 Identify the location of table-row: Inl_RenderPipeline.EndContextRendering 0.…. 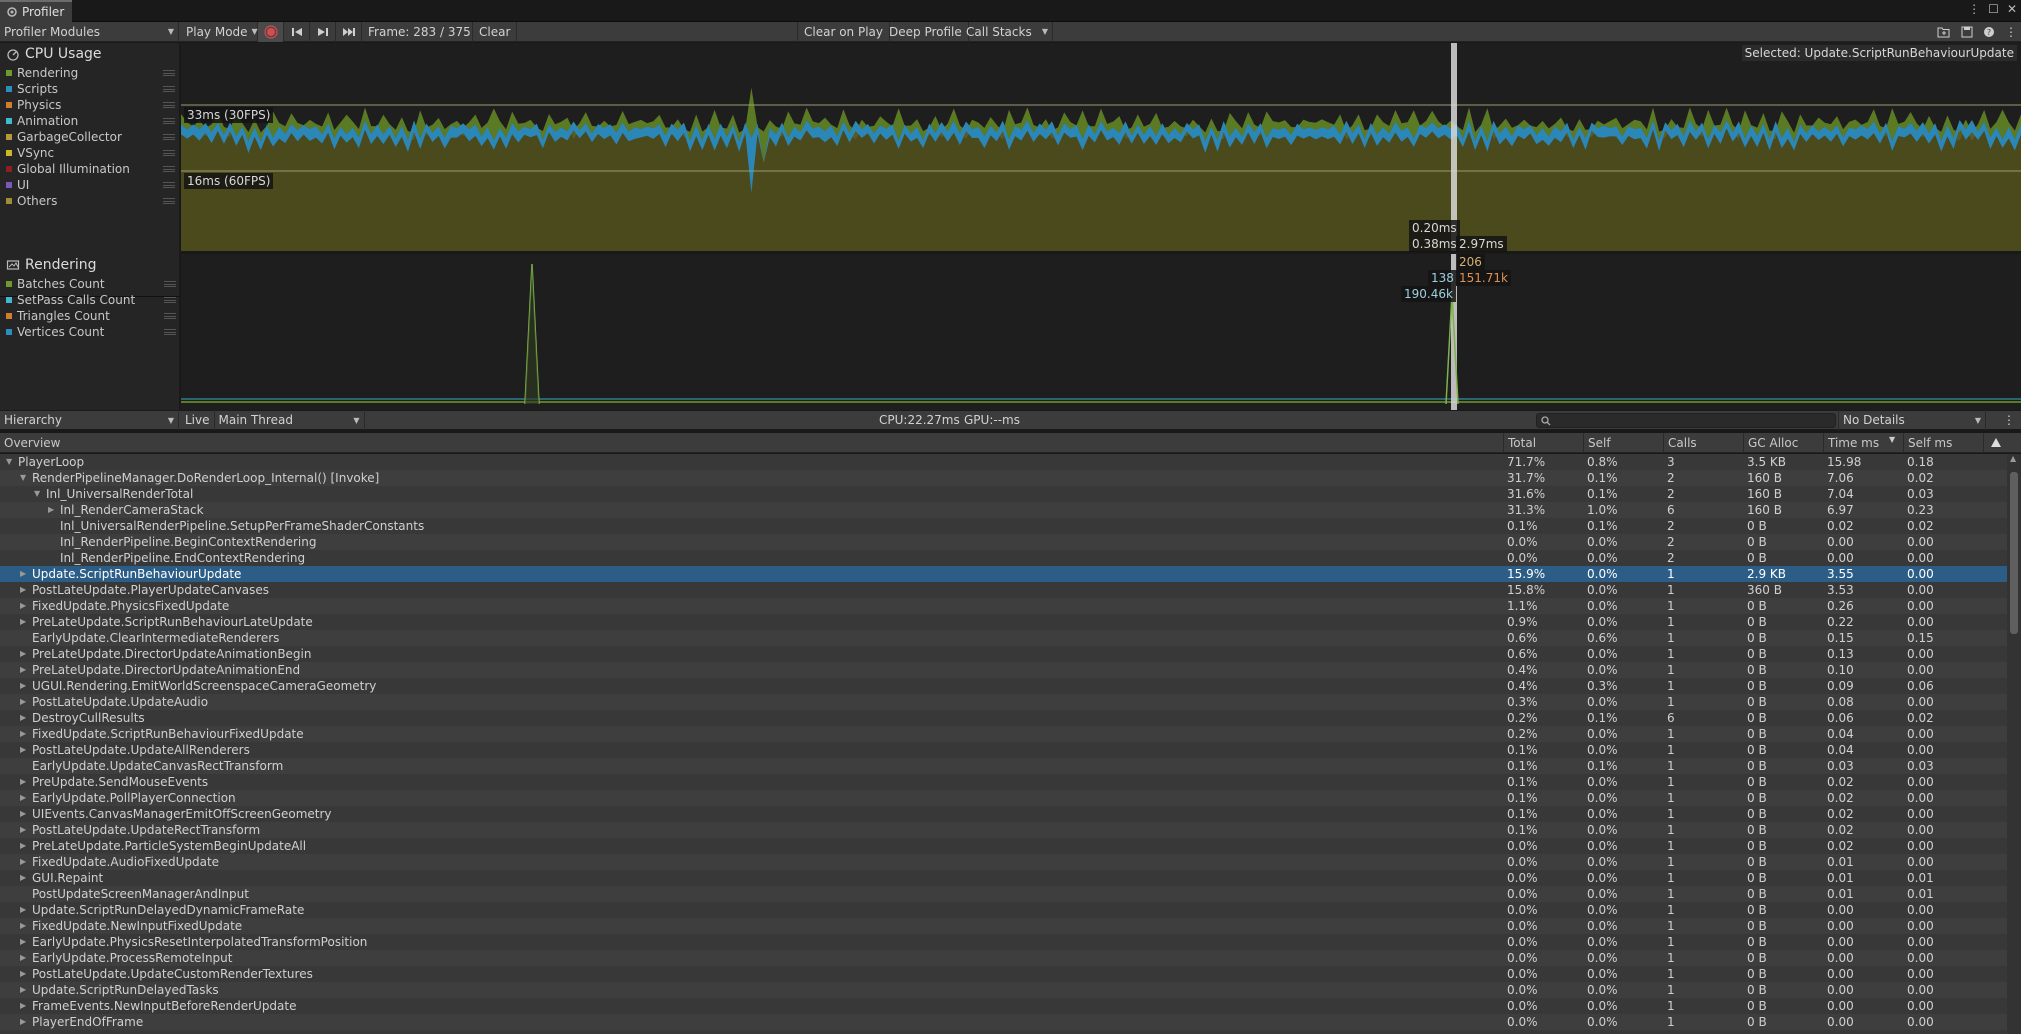
(1003, 558).